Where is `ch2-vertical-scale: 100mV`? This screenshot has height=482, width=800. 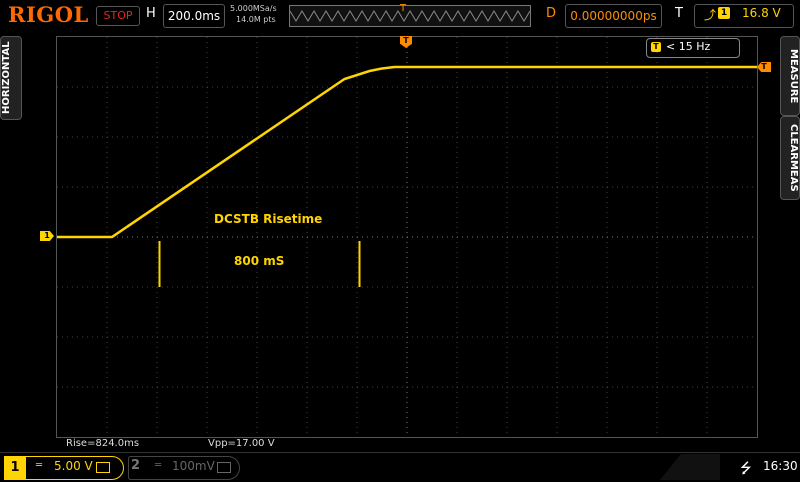 ch2-vertical-scale: 100mV is located at coordinates (193, 466).